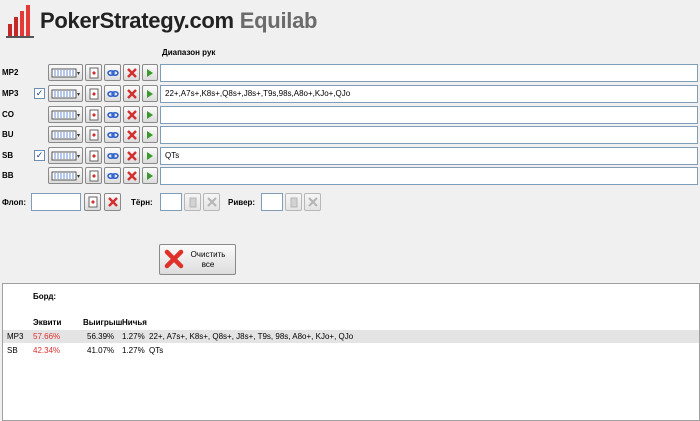  I want to click on player-name: BU, so click(8, 134).